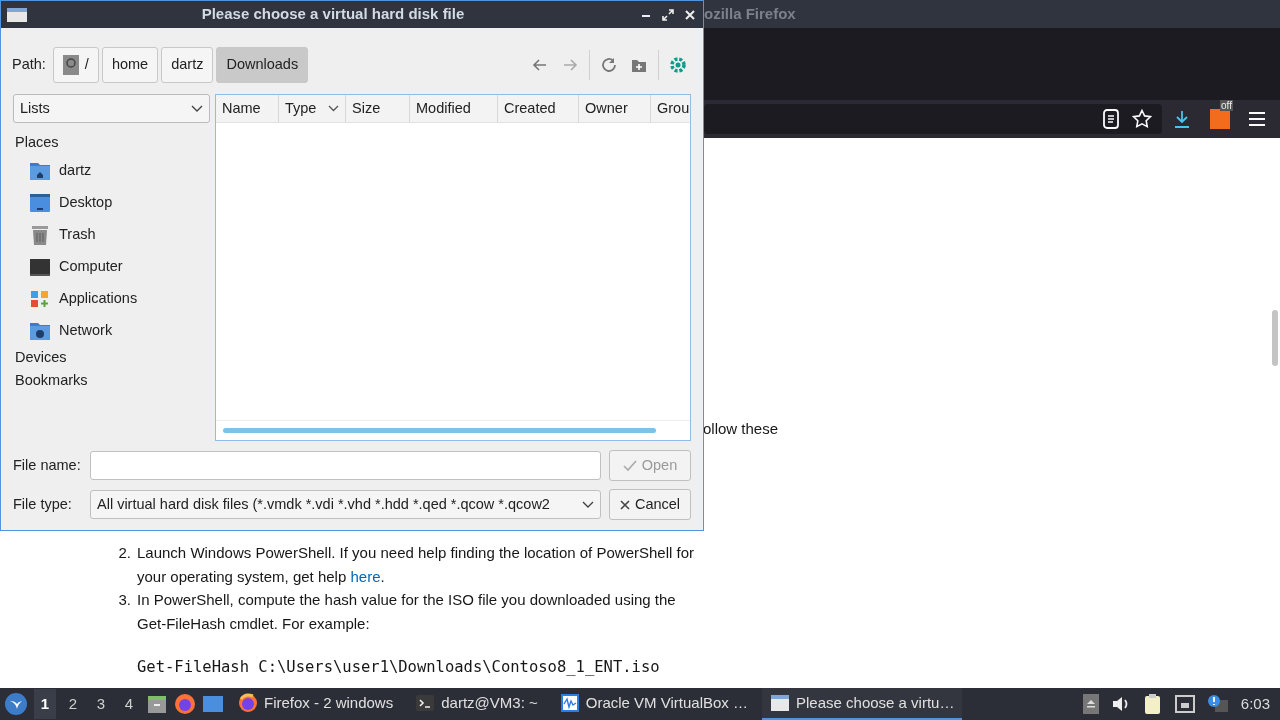  What do you see at coordinates (1111, 119) in the screenshot?
I see `reader-view-icon` at bounding box center [1111, 119].